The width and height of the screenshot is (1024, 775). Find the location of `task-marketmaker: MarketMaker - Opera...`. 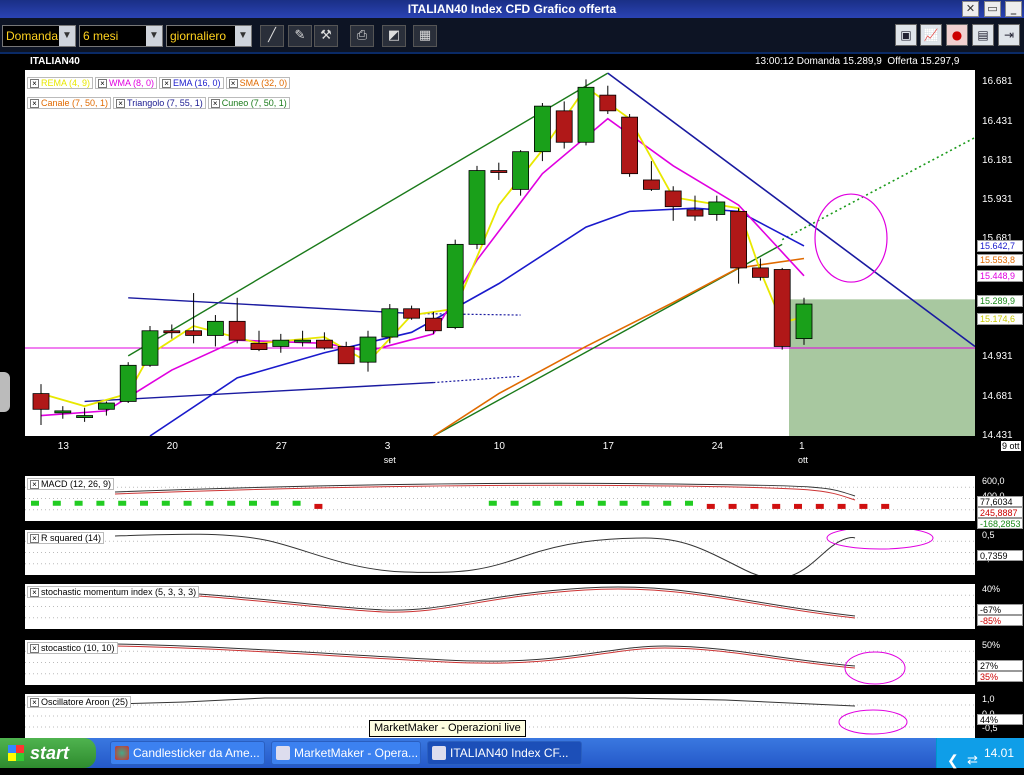

task-marketmaker: MarketMaker - Opera... is located at coordinates (346, 753).